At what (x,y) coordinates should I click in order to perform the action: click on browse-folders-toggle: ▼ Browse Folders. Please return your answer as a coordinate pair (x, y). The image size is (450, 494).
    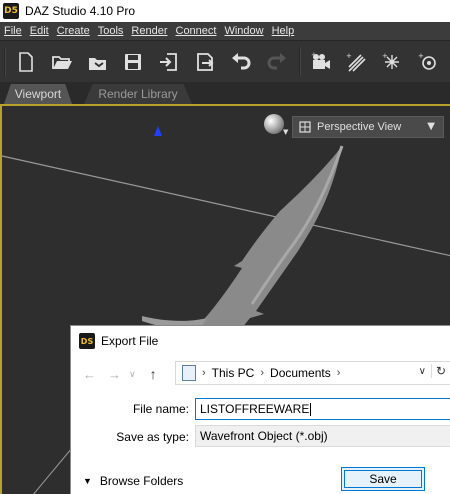
    Looking at the image, I should click on (133, 481).